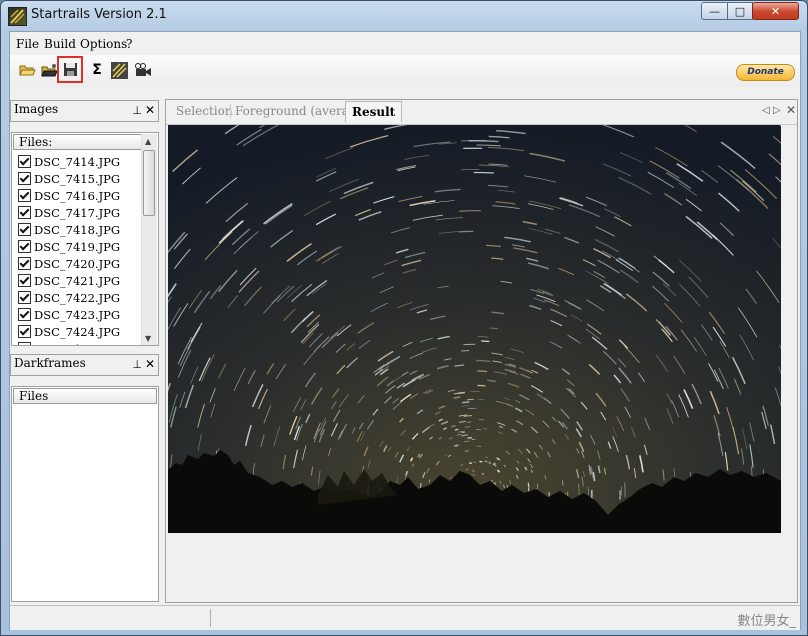 The image size is (808, 636). I want to click on file-list-item: DSC_7415.JPG, so click(69, 178).